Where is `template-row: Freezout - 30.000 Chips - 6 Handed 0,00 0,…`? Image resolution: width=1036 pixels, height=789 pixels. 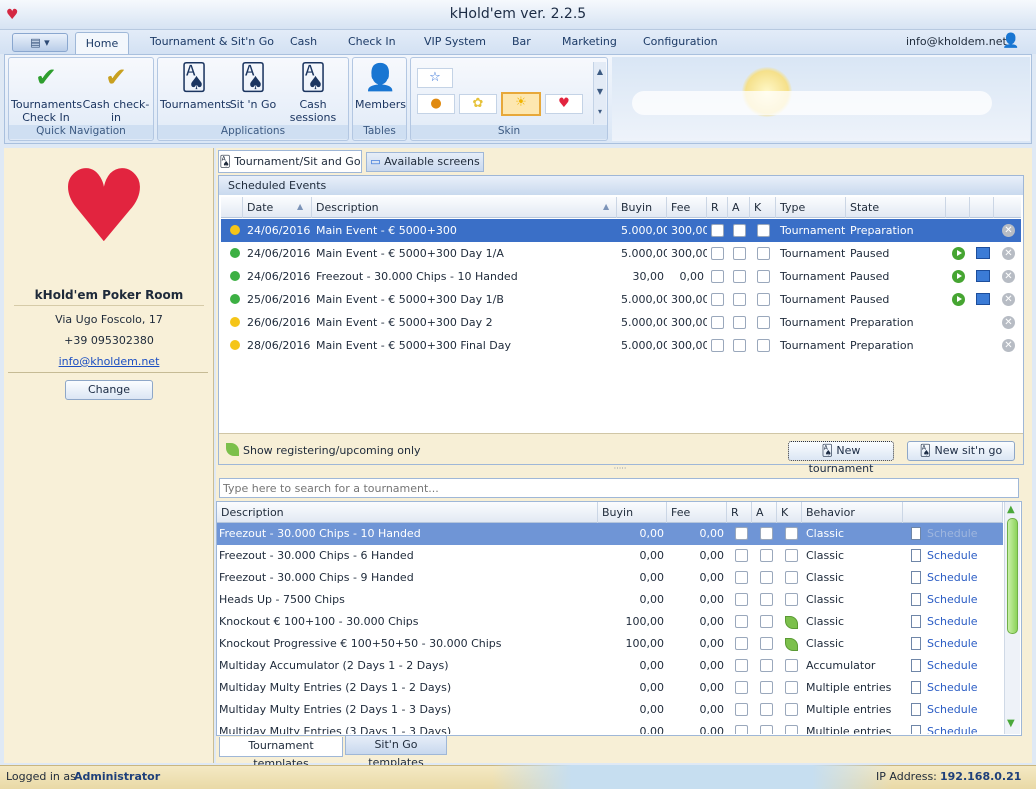 template-row: Freezout - 30.000 Chips - 6 Handed 0,00 0,… is located at coordinates (610, 556).